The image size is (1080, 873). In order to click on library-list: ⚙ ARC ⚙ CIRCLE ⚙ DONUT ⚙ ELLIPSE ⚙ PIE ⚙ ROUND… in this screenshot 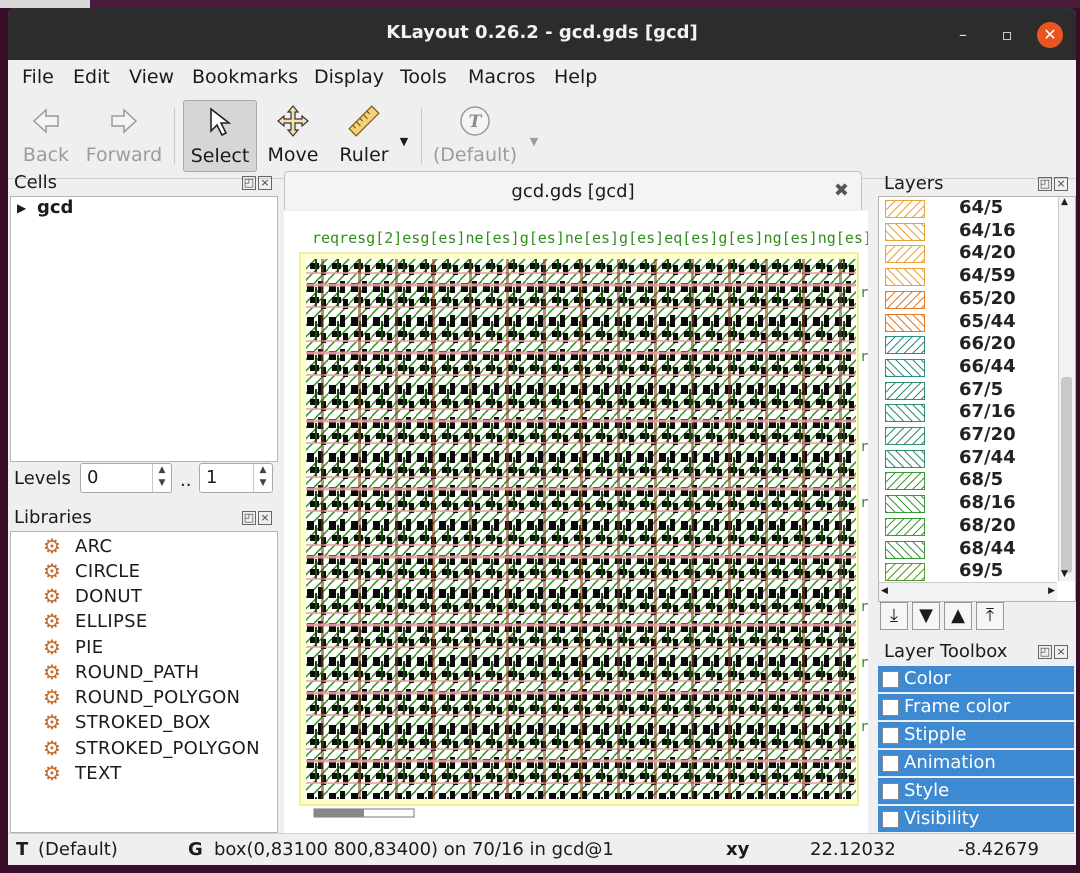, I will do `click(144, 682)`.